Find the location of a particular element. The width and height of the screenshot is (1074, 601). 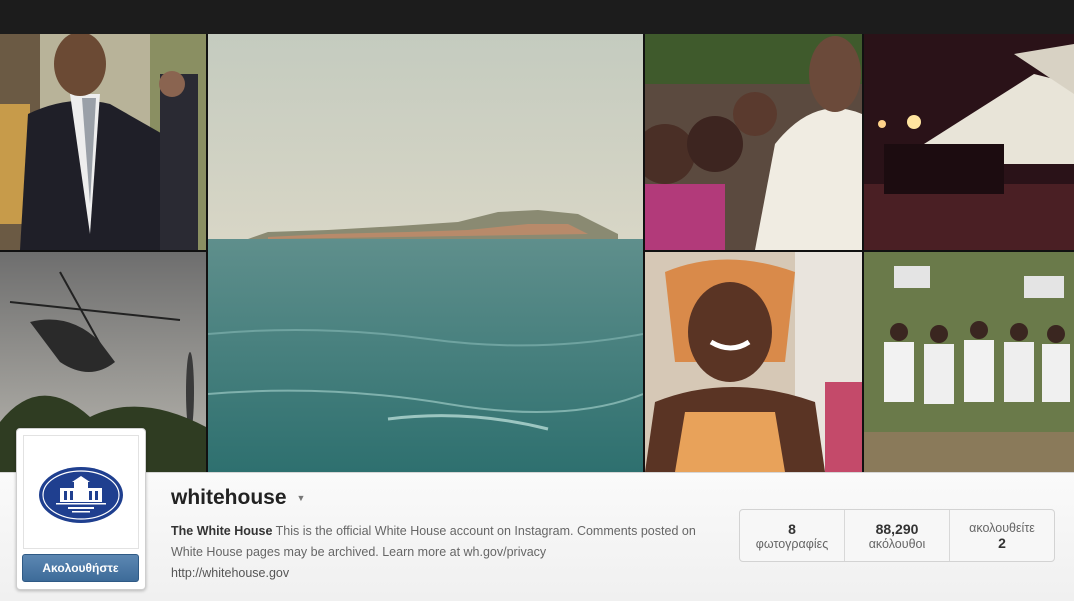

cover-photo-crowd is located at coordinates (753, 142).